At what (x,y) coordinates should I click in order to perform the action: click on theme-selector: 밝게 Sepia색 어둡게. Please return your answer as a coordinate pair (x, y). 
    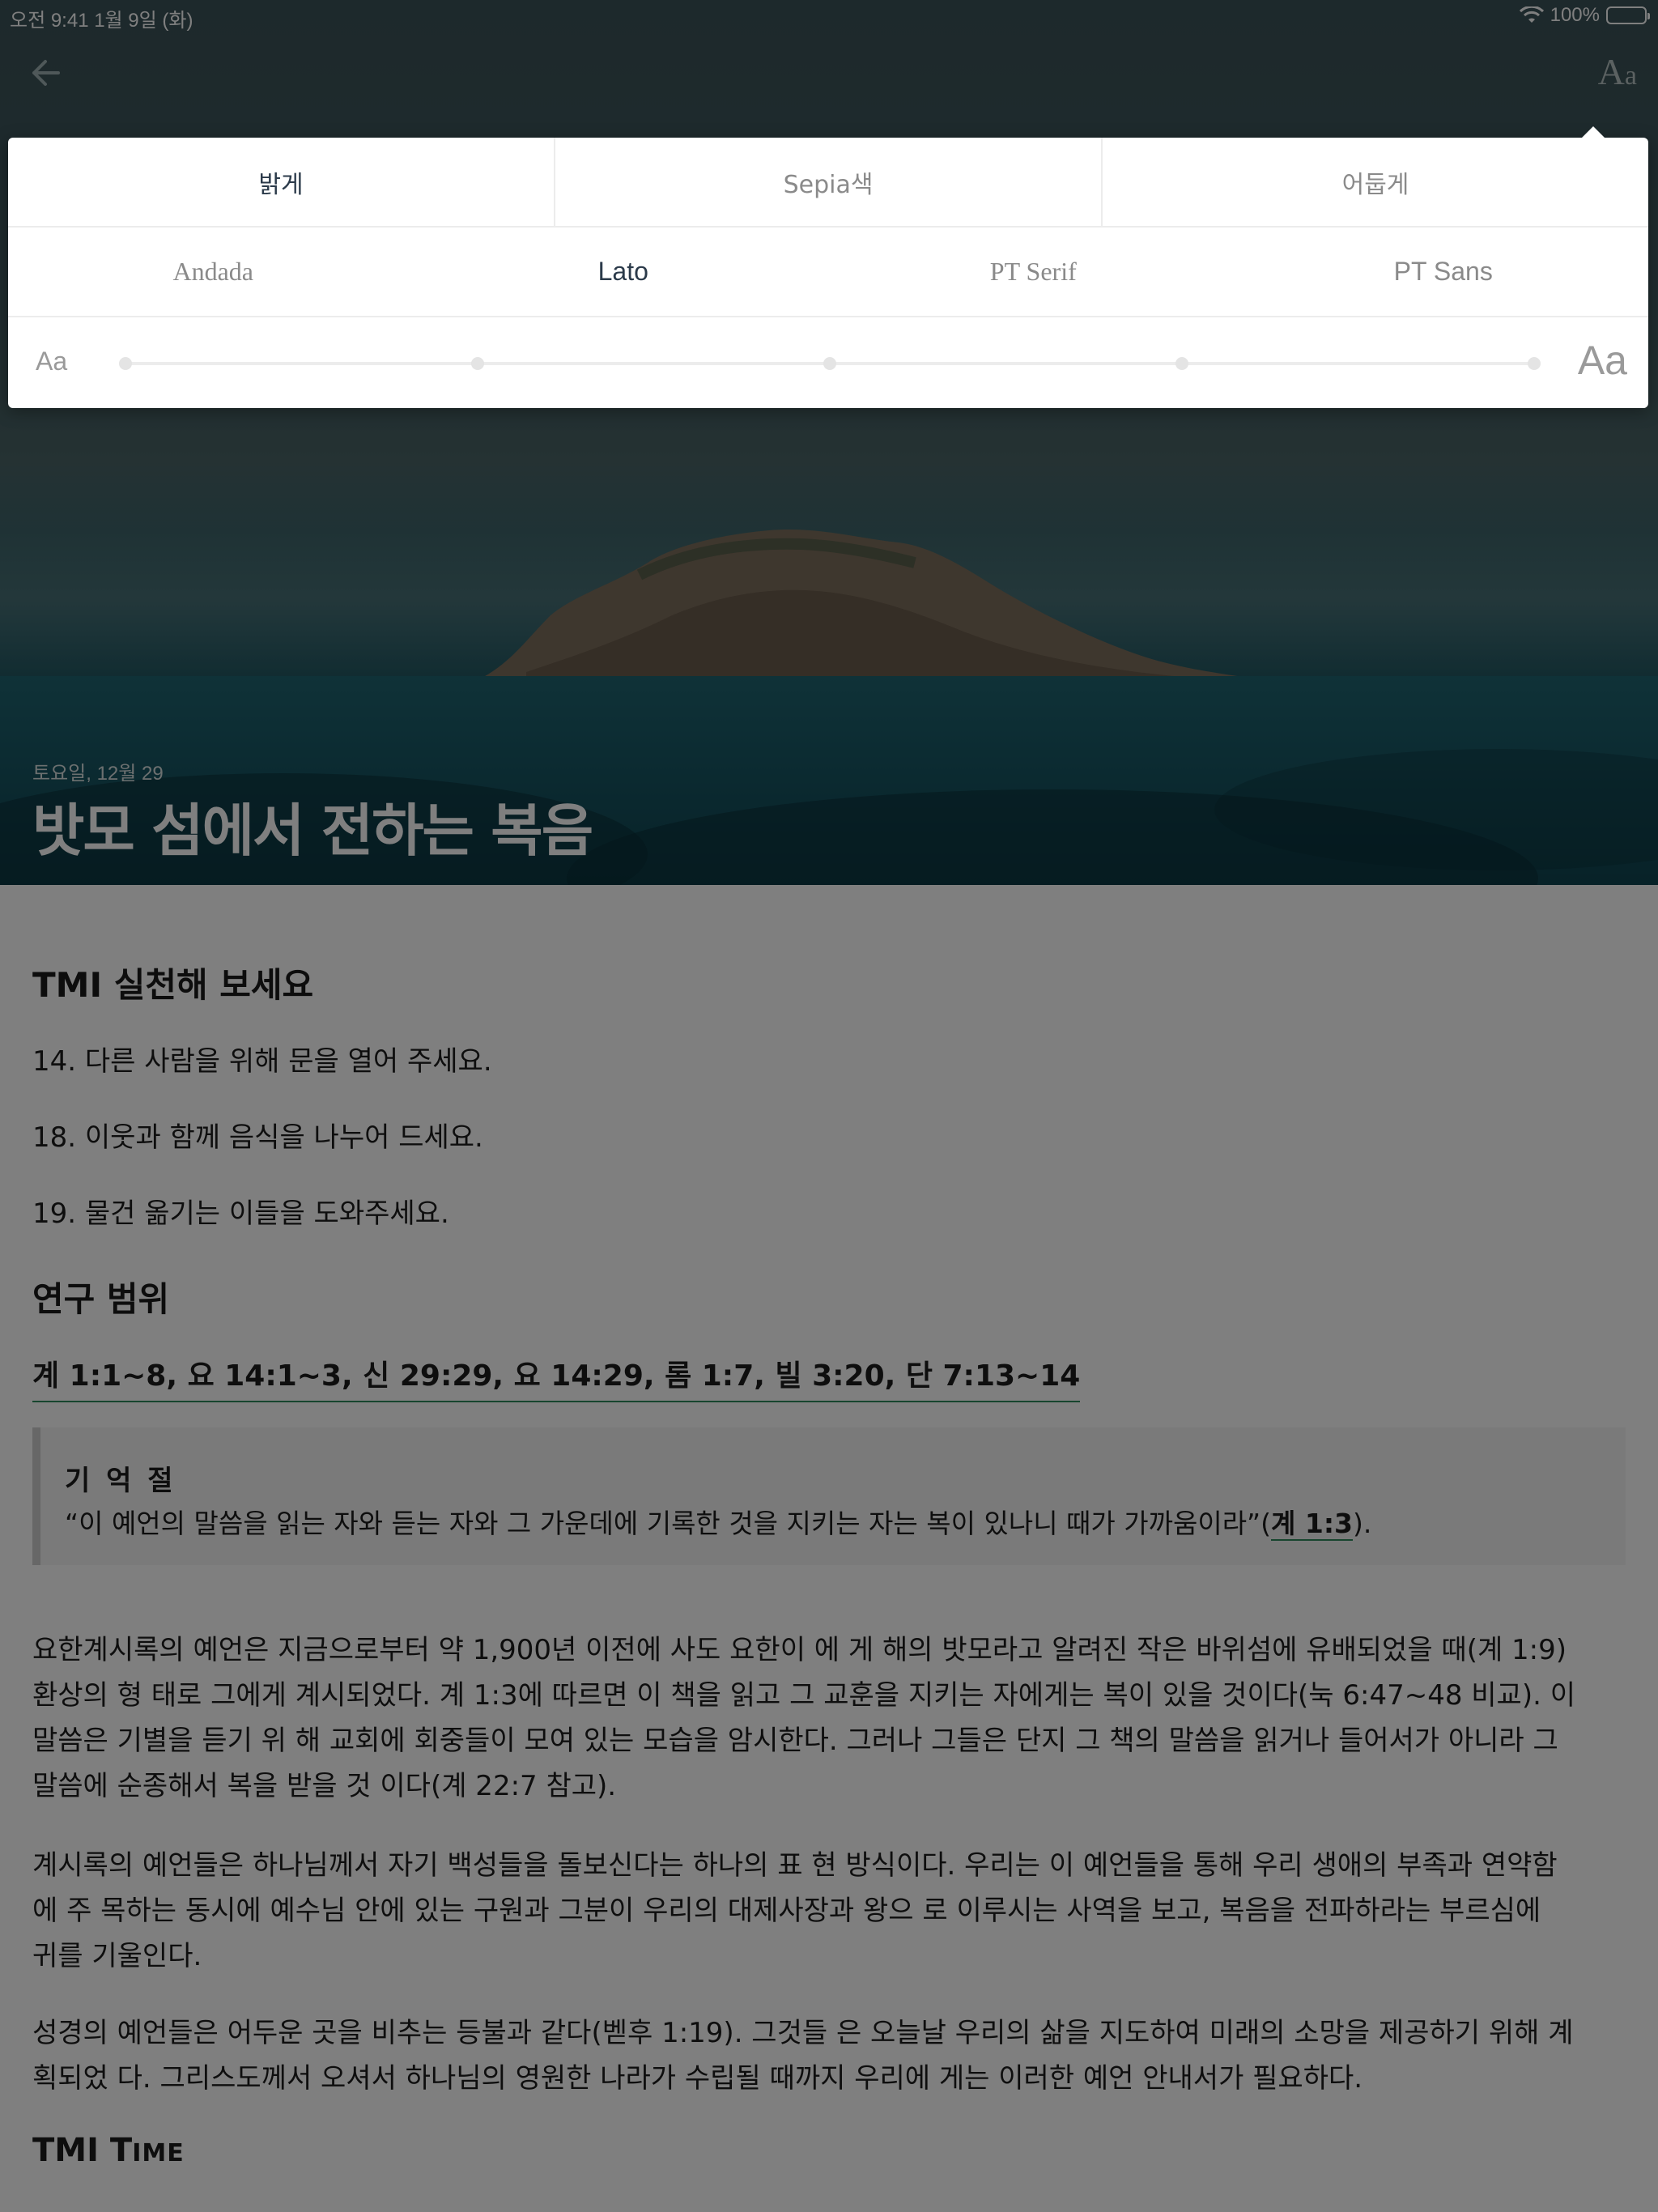
    Looking at the image, I should click on (828, 183).